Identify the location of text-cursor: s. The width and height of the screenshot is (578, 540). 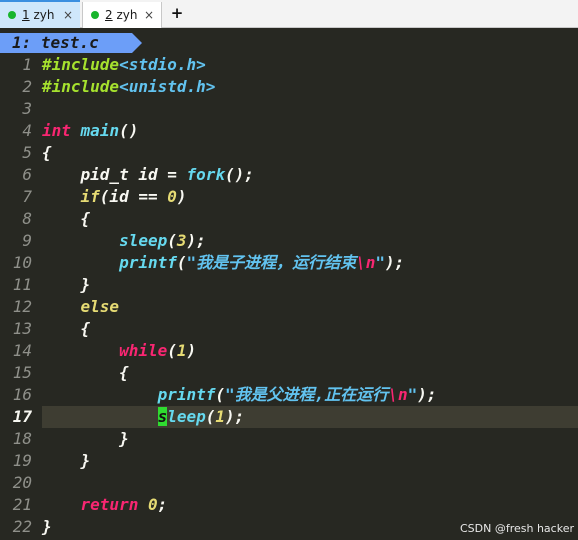
(162, 416).